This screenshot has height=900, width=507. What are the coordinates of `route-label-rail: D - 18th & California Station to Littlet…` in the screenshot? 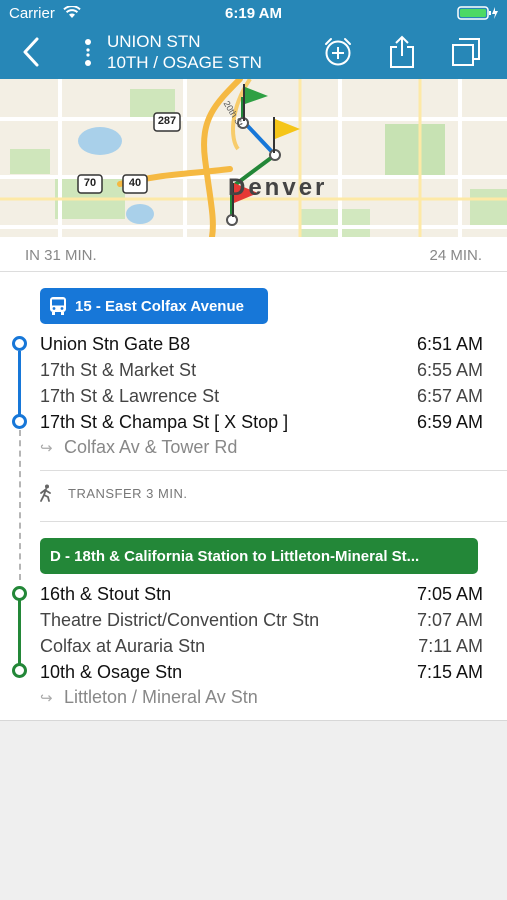 It's located at (235, 556).